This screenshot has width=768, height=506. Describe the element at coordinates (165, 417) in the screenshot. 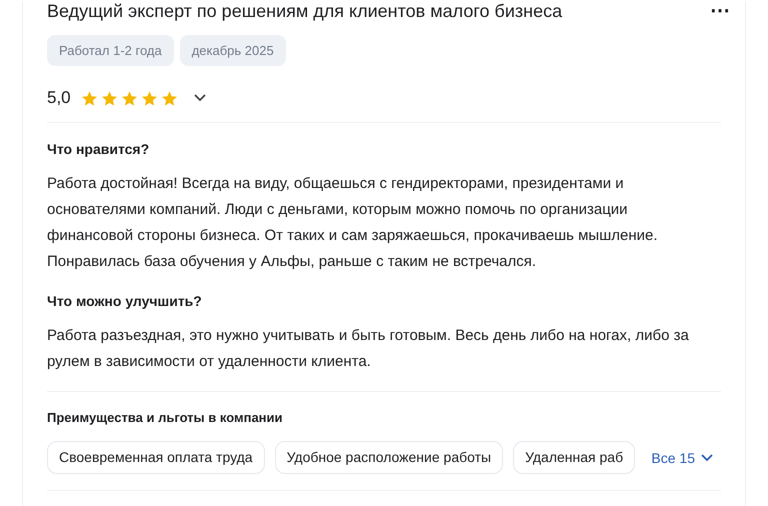

I see `benefits-heading: Преимущества и льготы в компании` at that location.